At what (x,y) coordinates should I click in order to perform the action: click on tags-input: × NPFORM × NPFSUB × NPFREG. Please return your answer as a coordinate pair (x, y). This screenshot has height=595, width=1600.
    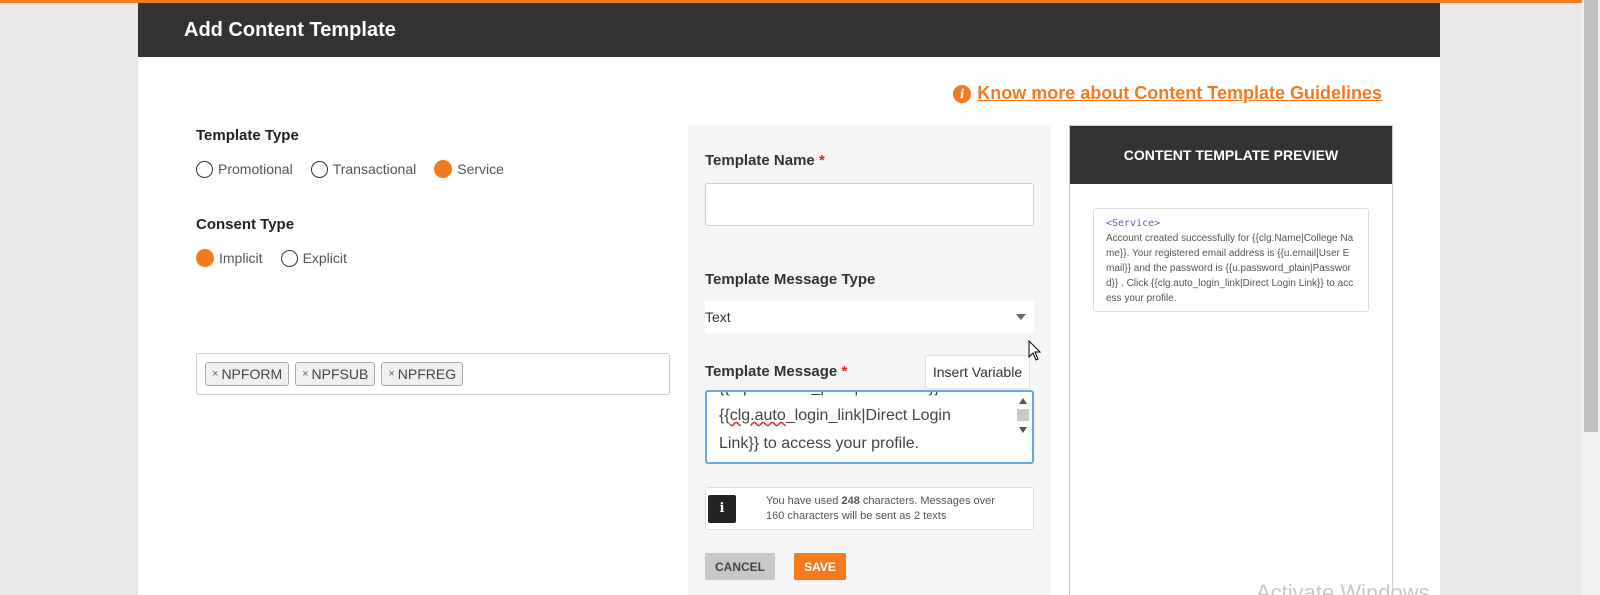
    Looking at the image, I should click on (433, 374).